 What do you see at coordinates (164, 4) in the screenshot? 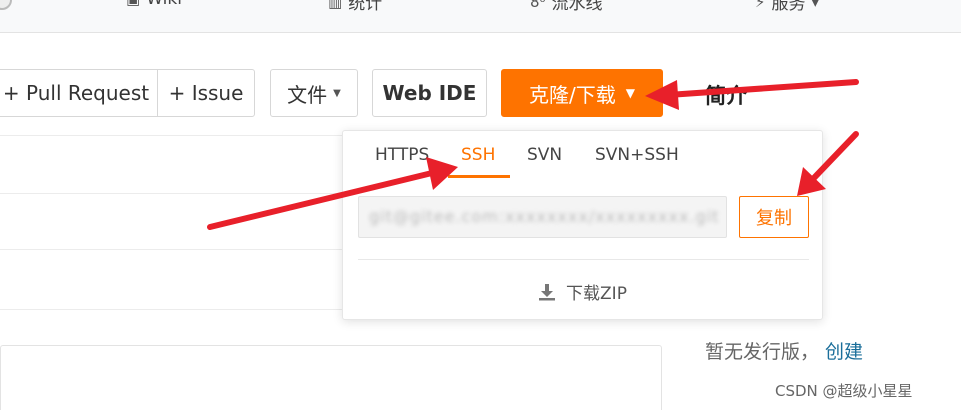
I see `nav-item-label: Wiki` at bounding box center [164, 4].